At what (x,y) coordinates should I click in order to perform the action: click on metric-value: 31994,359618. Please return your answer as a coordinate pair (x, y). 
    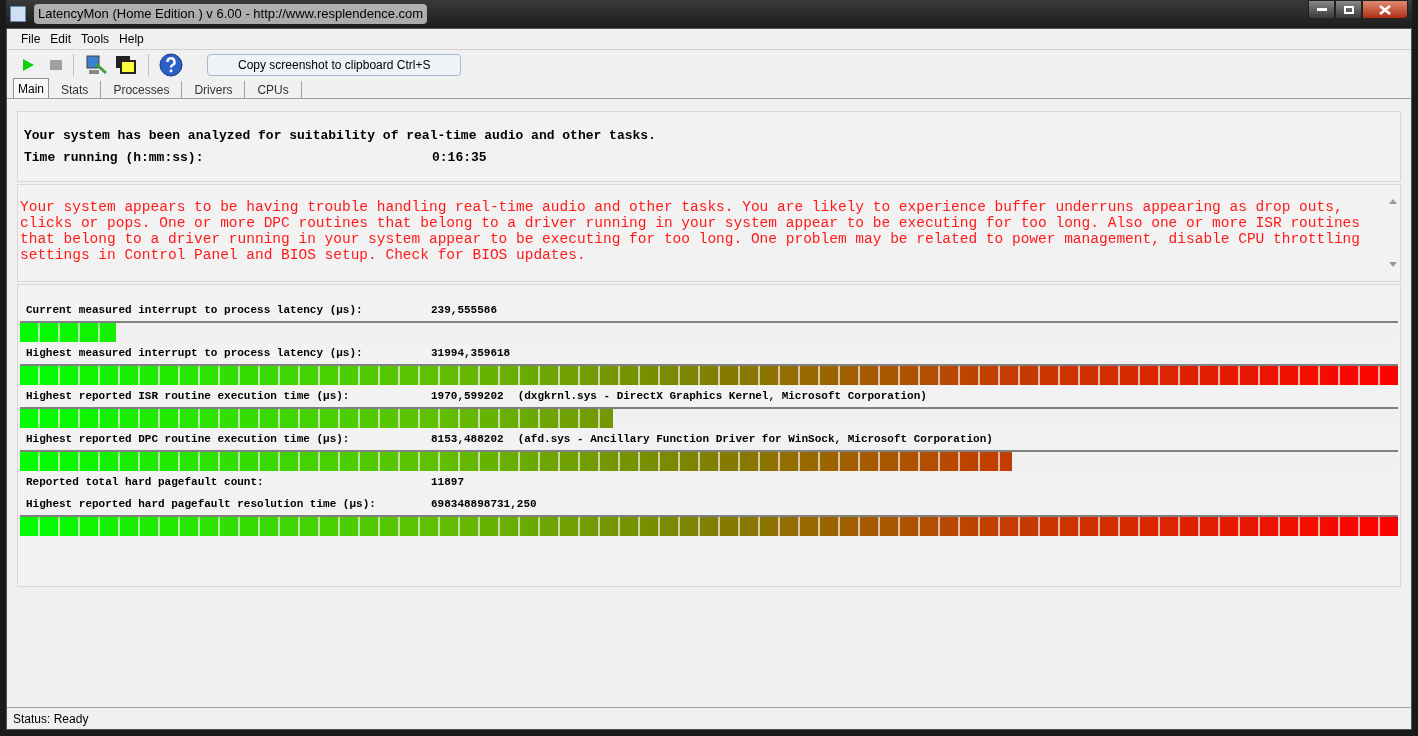
    Looking at the image, I should click on (471, 353).